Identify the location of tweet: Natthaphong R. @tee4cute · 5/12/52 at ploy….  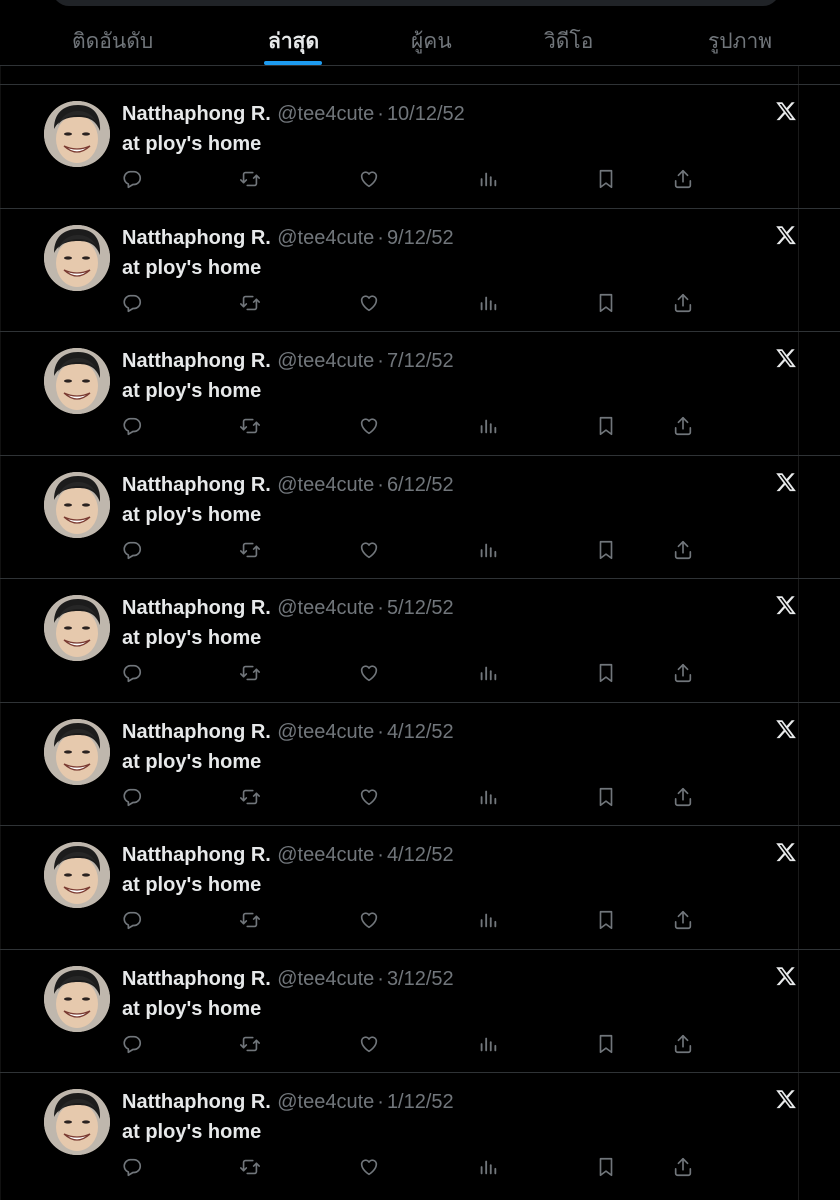
(420, 640).